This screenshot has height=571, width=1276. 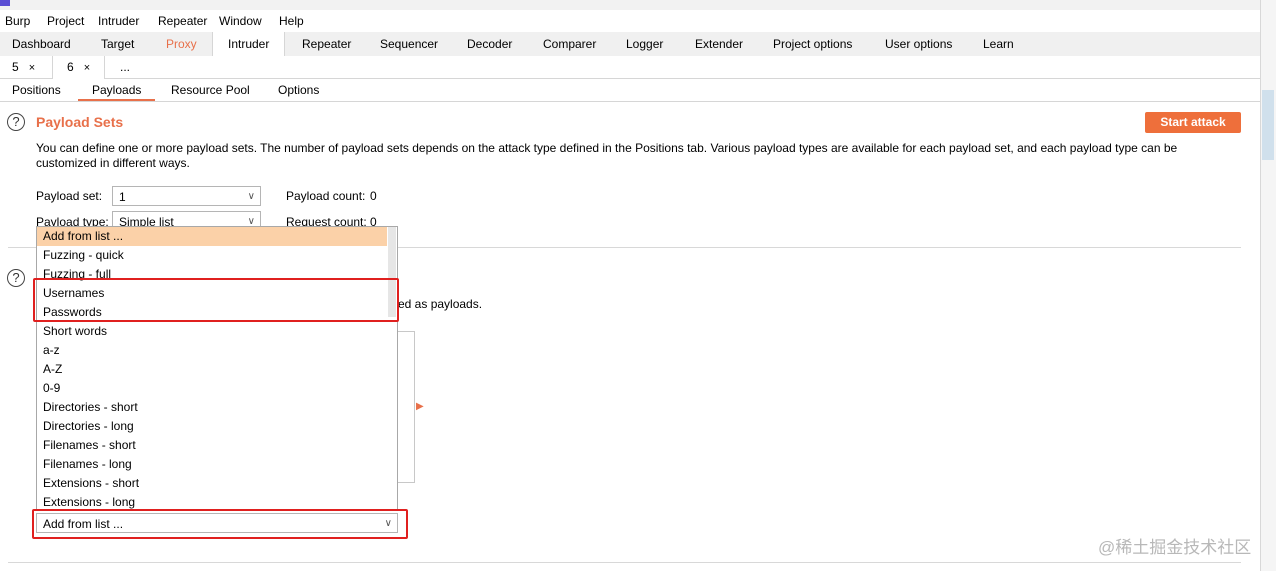 What do you see at coordinates (440, 304) in the screenshot?
I see `options-description: ed as payloads.` at bounding box center [440, 304].